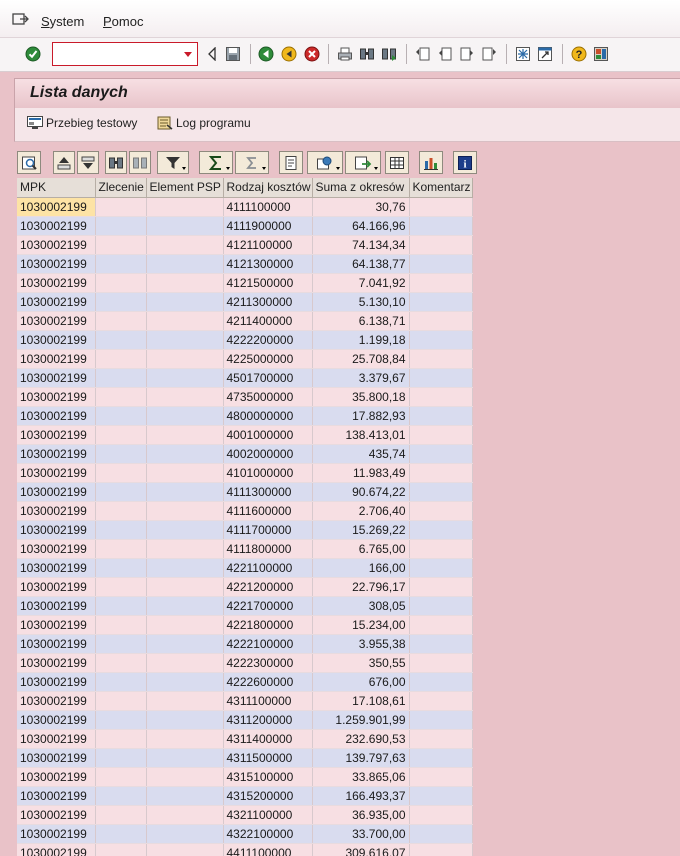  Describe the element at coordinates (140, 162) in the screenshot. I see `find-next-button` at that location.